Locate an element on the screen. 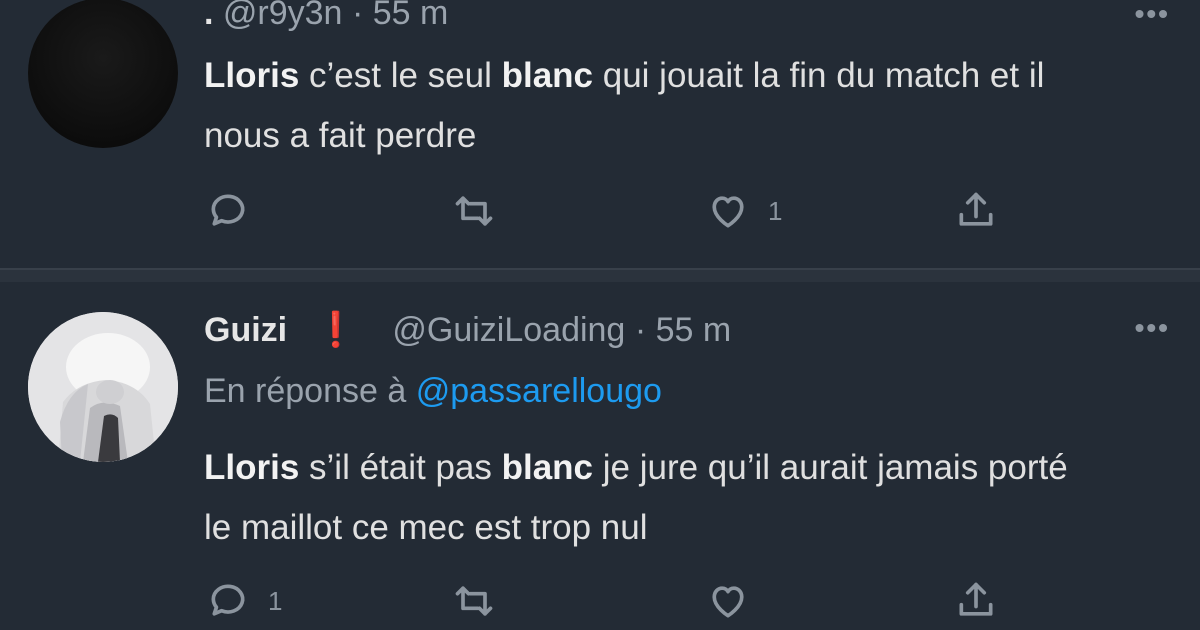 This screenshot has height=630, width=1200. like-button is located at coordinates (737, 601).